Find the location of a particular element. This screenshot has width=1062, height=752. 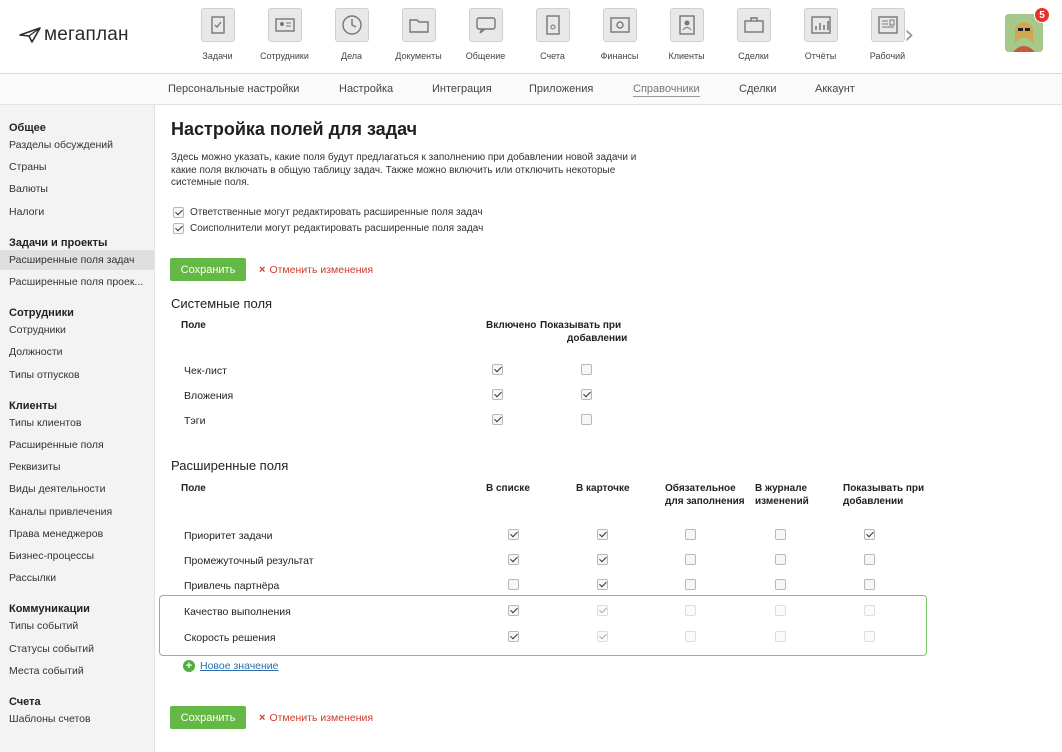

ext-header-required-1: Обязательное is located at coordinates (700, 488).